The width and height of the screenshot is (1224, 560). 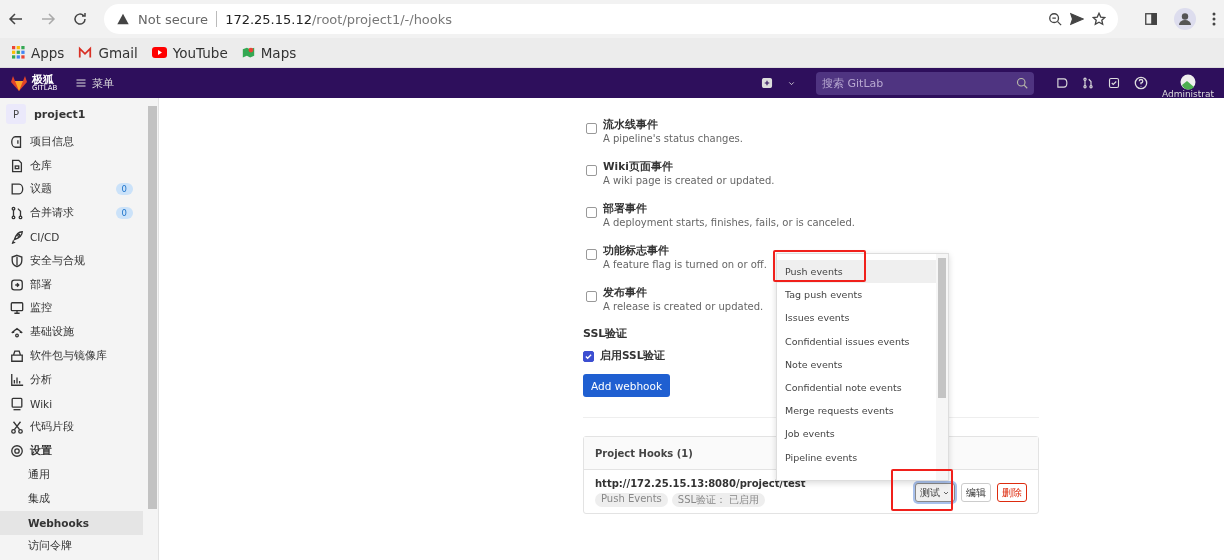 What do you see at coordinates (1077, 19) in the screenshot?
I see `send-icon` at bounding box center [1077, 19].